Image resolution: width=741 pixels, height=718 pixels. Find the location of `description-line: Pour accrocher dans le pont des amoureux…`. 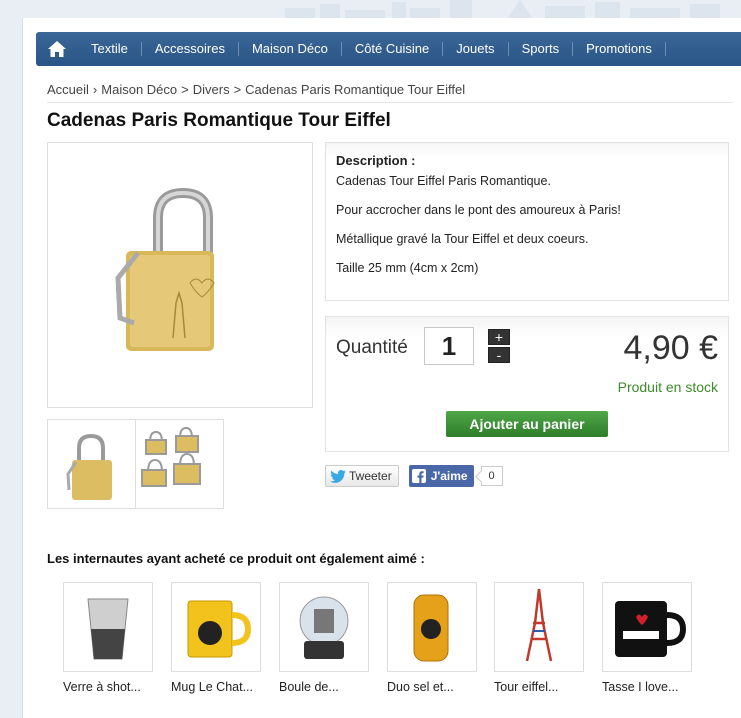

description-line: Pour accrocher dans le pont des amoureux… is located at coordinates (478, 210).